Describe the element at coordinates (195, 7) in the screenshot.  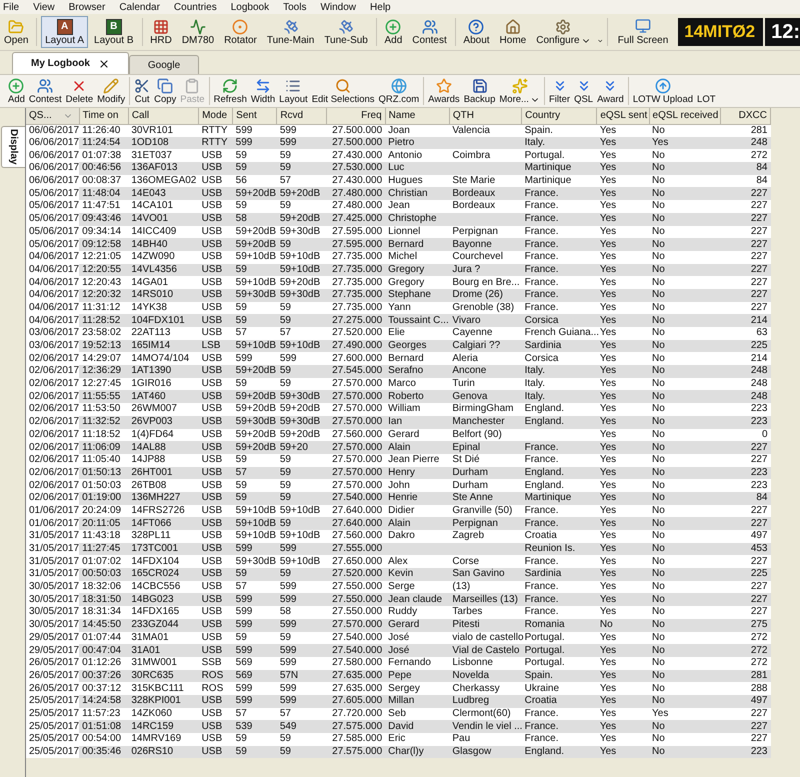
I see `menu-item: Countries` at that location.